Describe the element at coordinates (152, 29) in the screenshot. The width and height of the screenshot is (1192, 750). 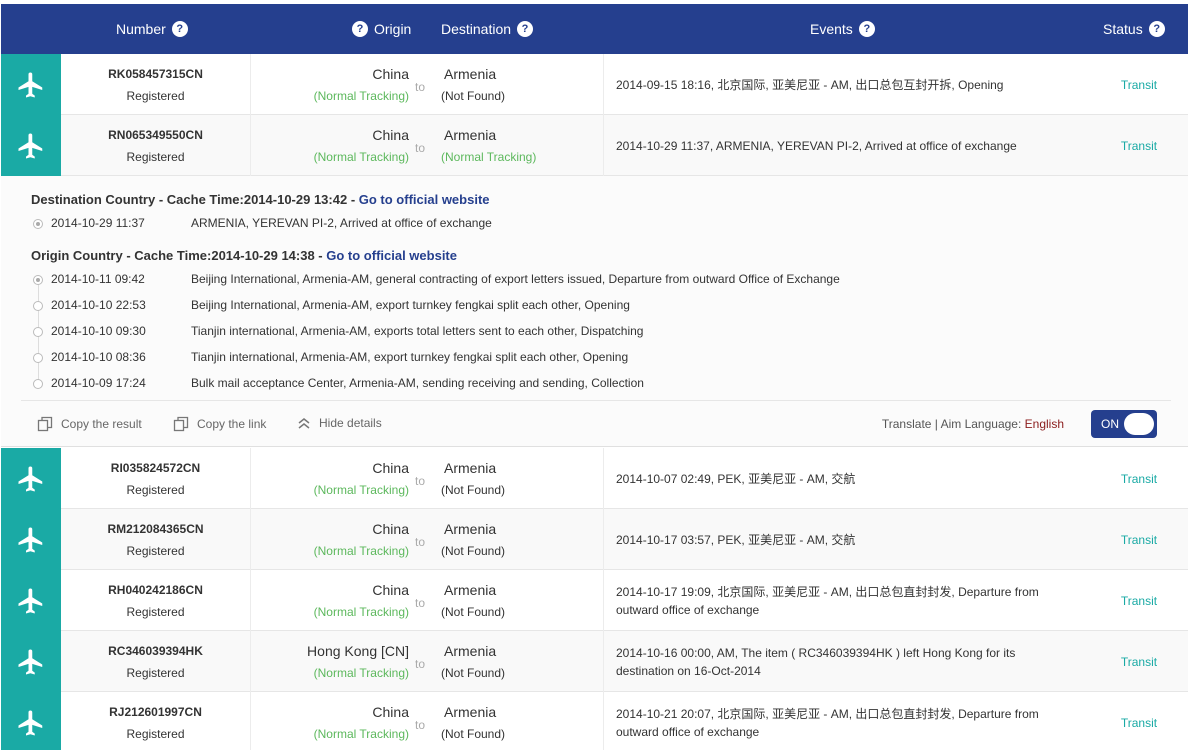
I see `header-number: Number ?` at that location.